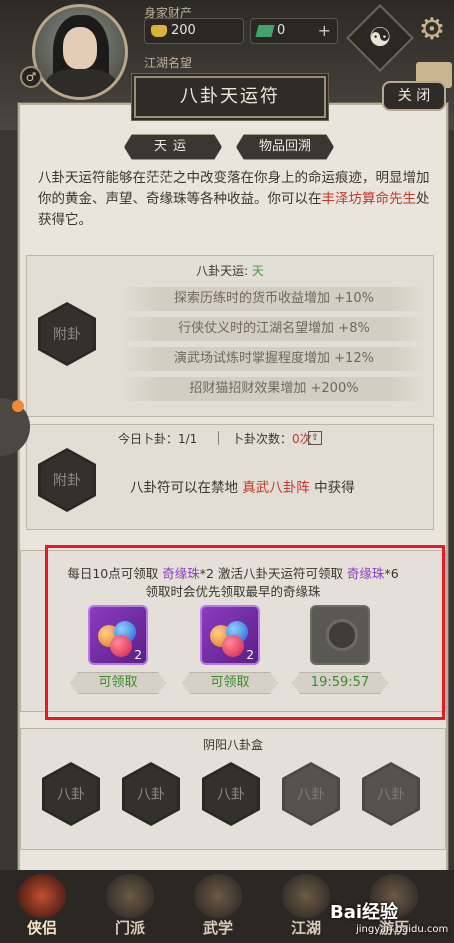  What do you see at coordinates (369, 199) in the screenshot?
I see `description-place: 丰泽坊算命先生` at bounding box center [369, 199].